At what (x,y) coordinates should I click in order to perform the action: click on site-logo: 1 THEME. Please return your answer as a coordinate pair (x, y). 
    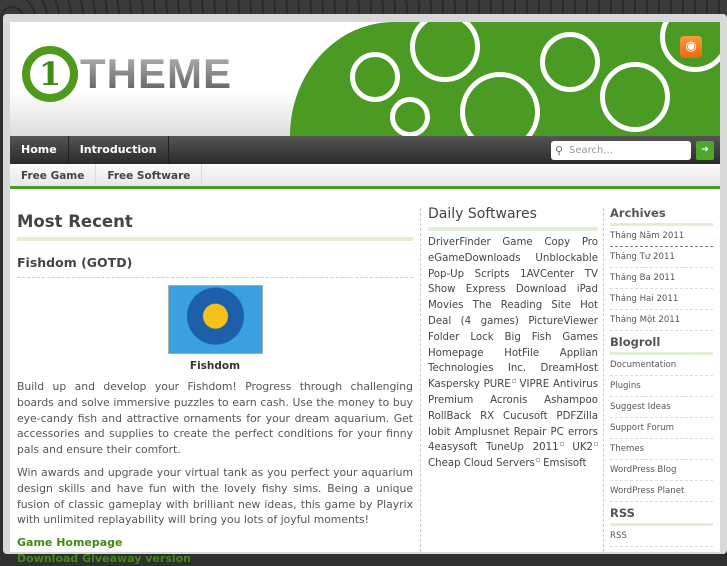
    Looking at the image, I should click on (127, 74).